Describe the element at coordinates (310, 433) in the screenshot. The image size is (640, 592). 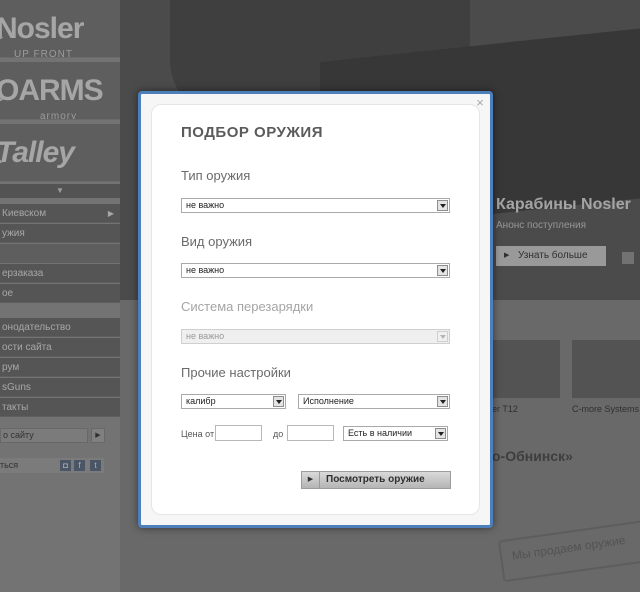
I see `price-to-input` at that location.